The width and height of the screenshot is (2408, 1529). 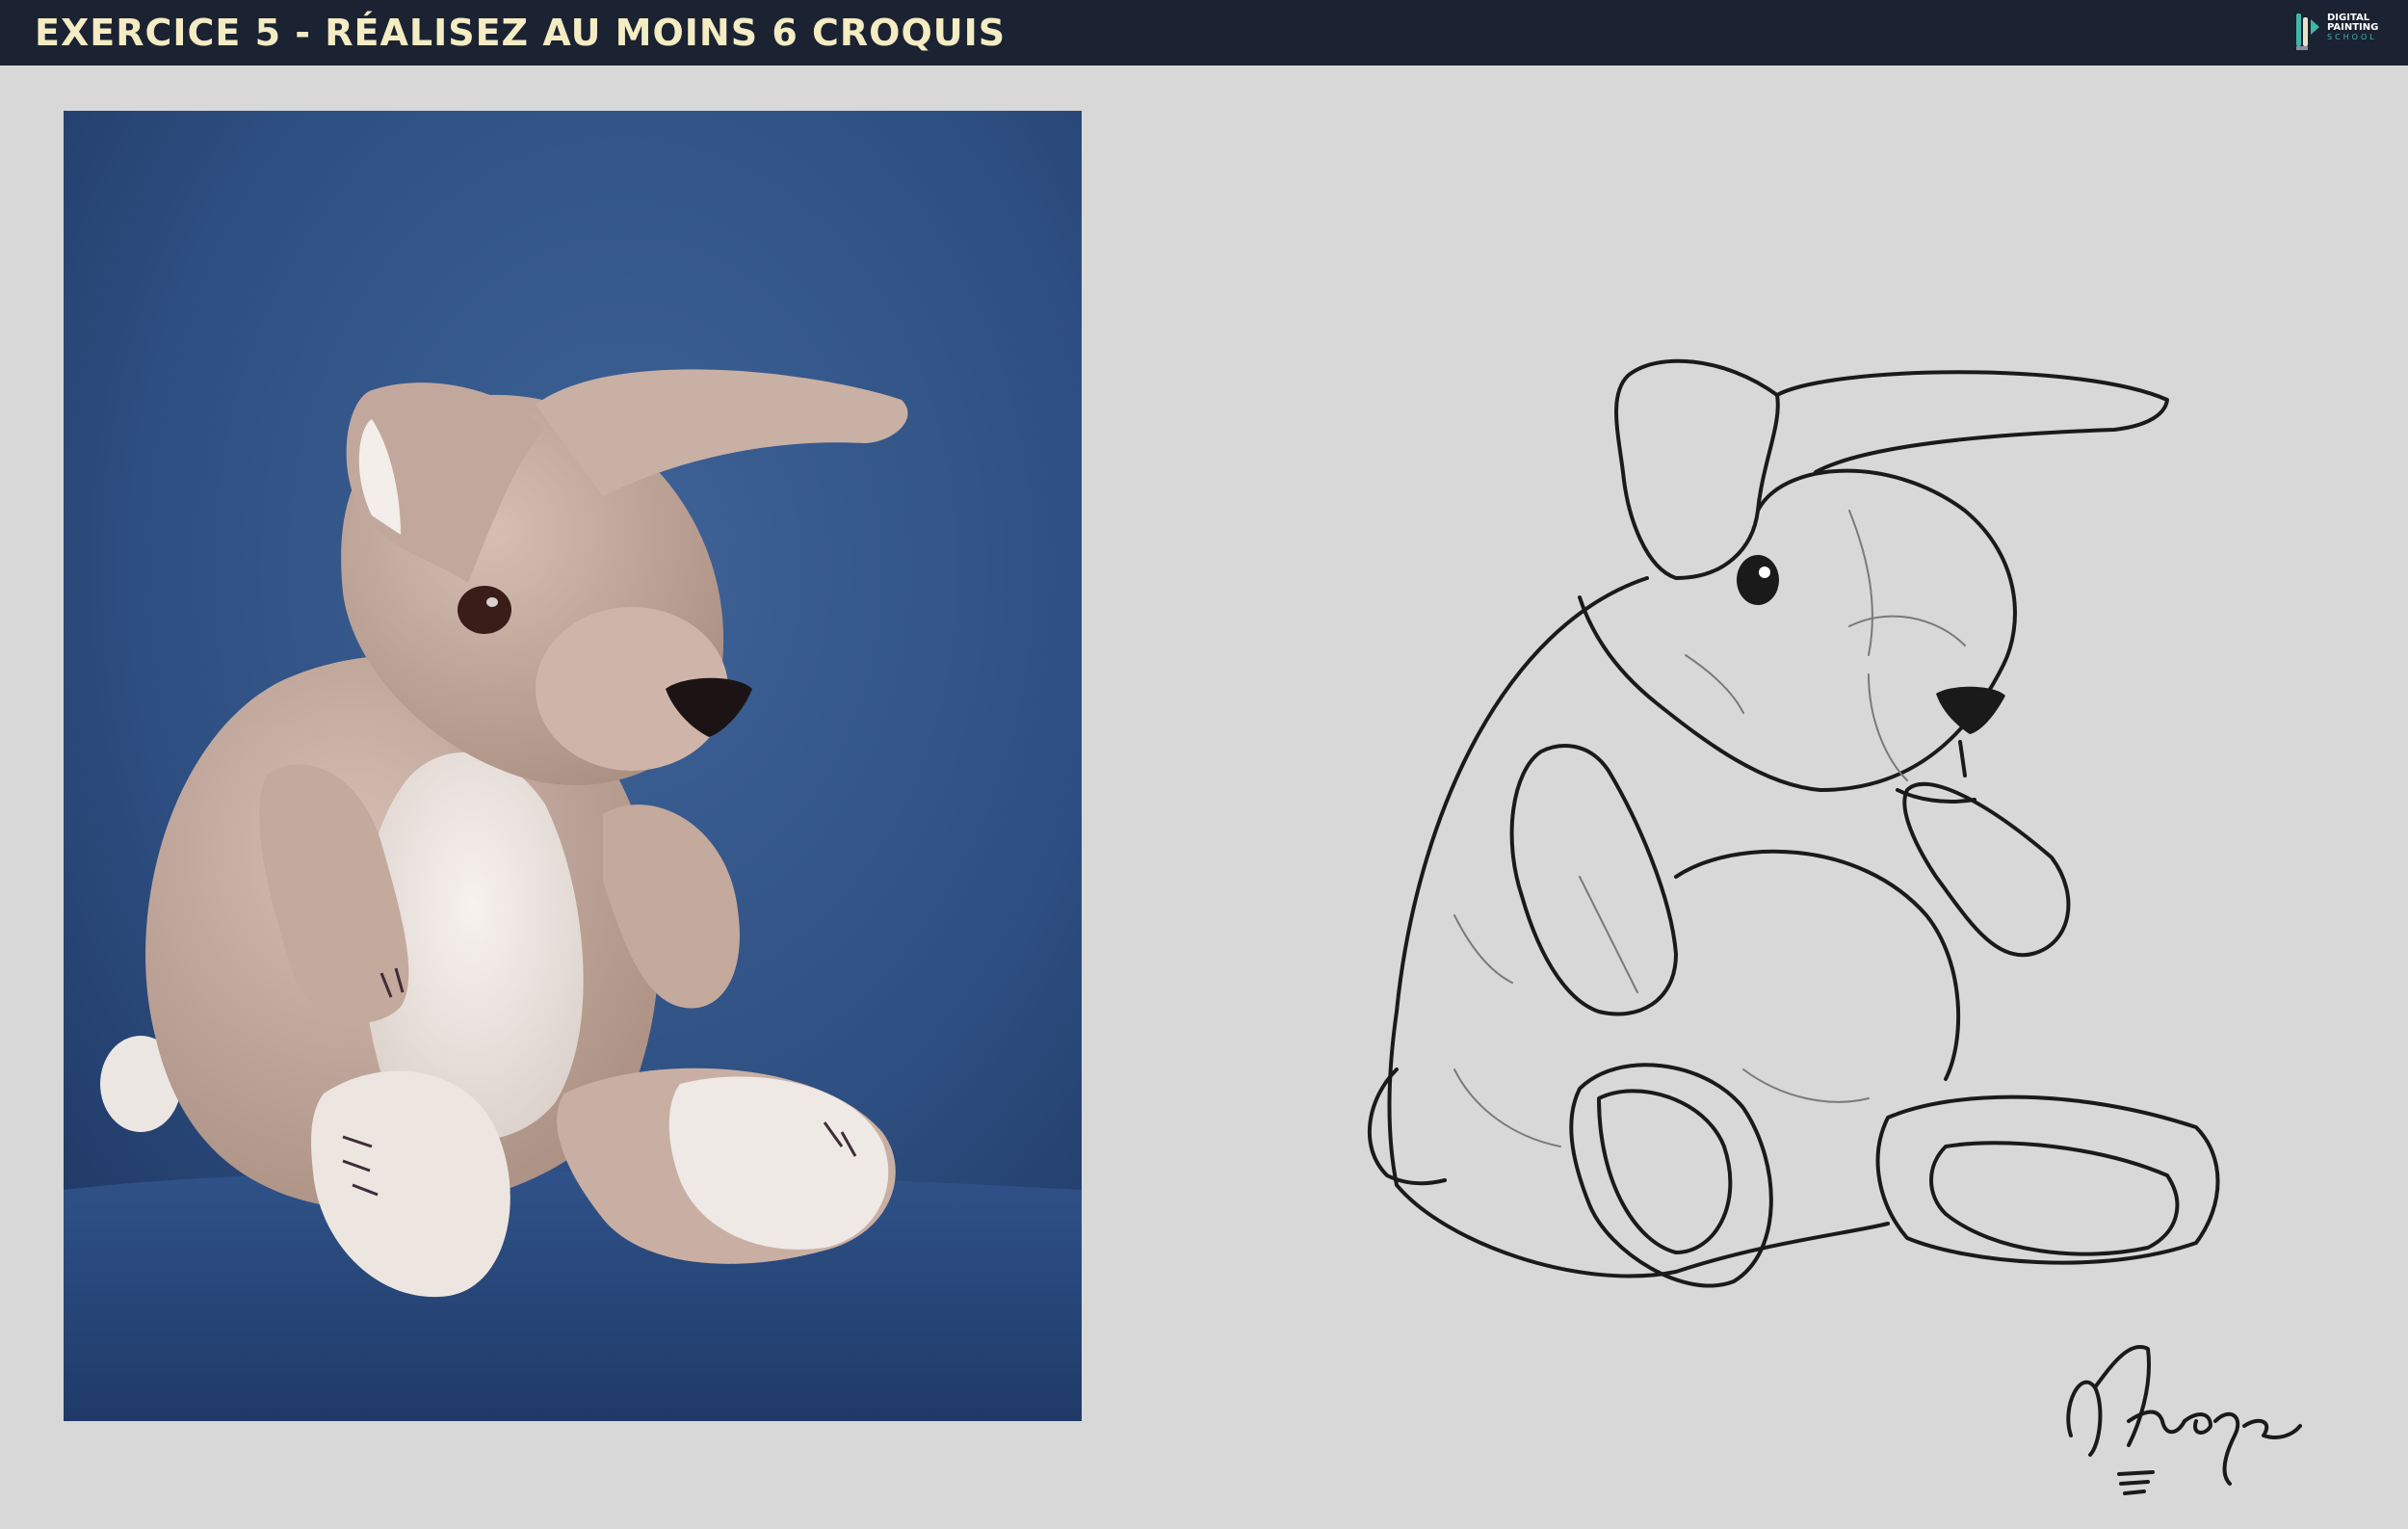 What do you see at coordinates (2307, 31) in the screenshot?
I see `brush-logo-icon` at bounding box center [2307, 31].